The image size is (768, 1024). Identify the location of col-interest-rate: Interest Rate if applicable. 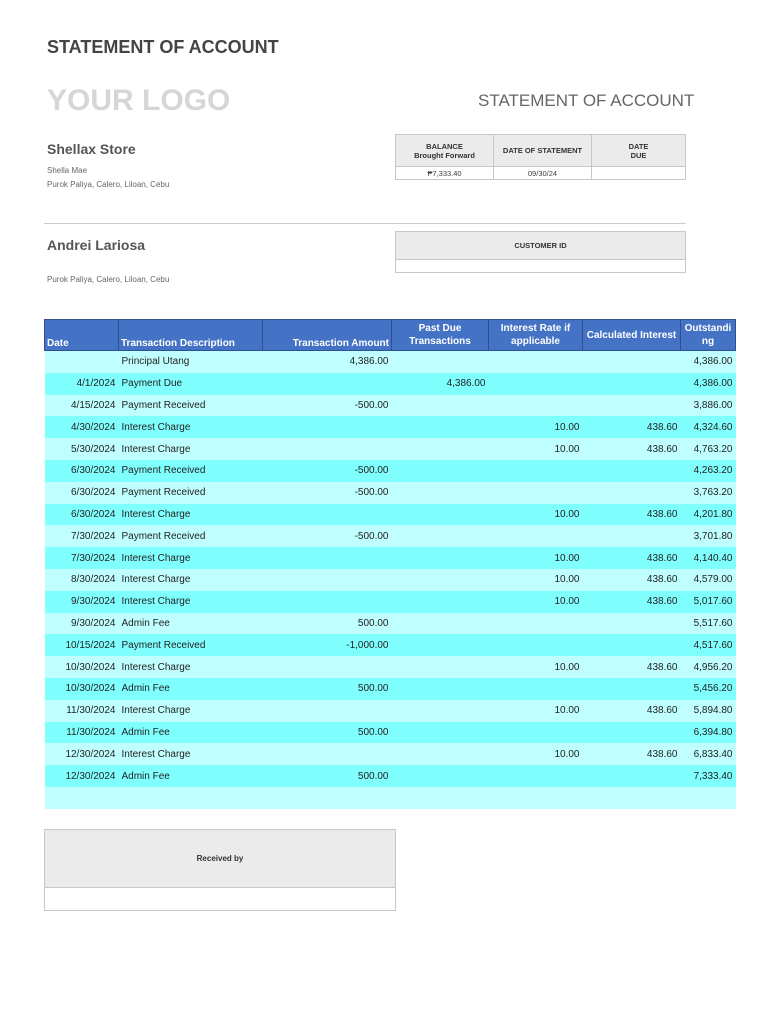
(535, 335).